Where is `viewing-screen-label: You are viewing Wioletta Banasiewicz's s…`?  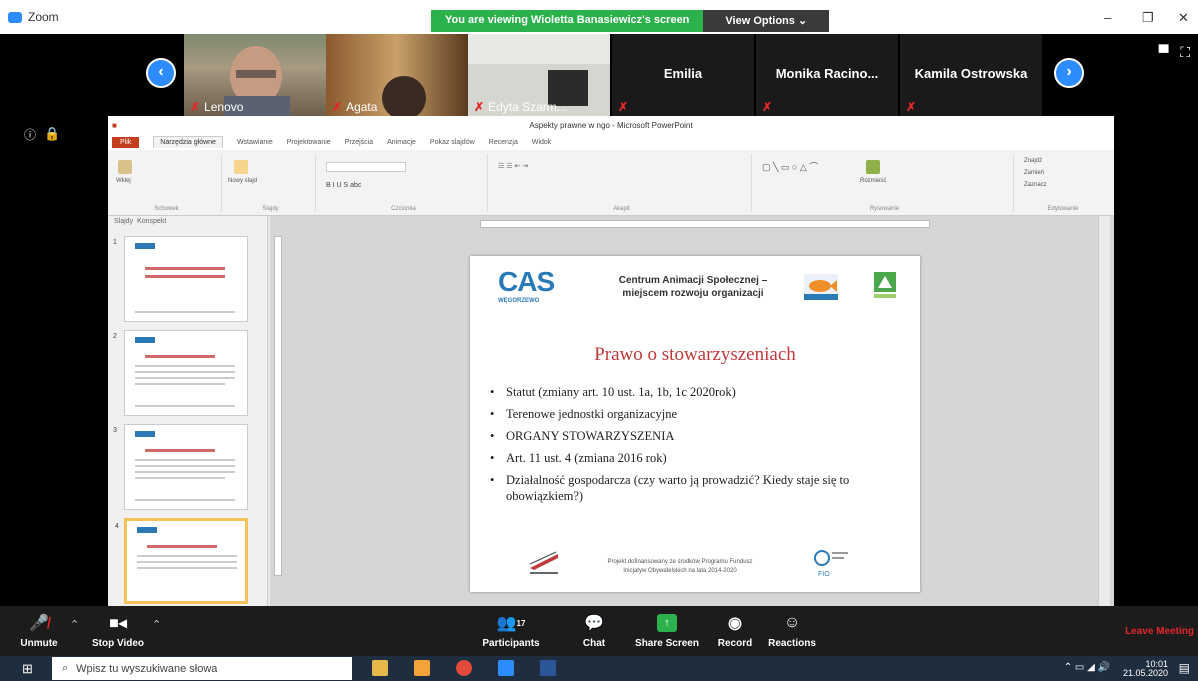 viewing-screen-label: You are viewing Wioletta Banasiewicz's s… is located at coordinates (567, 21).